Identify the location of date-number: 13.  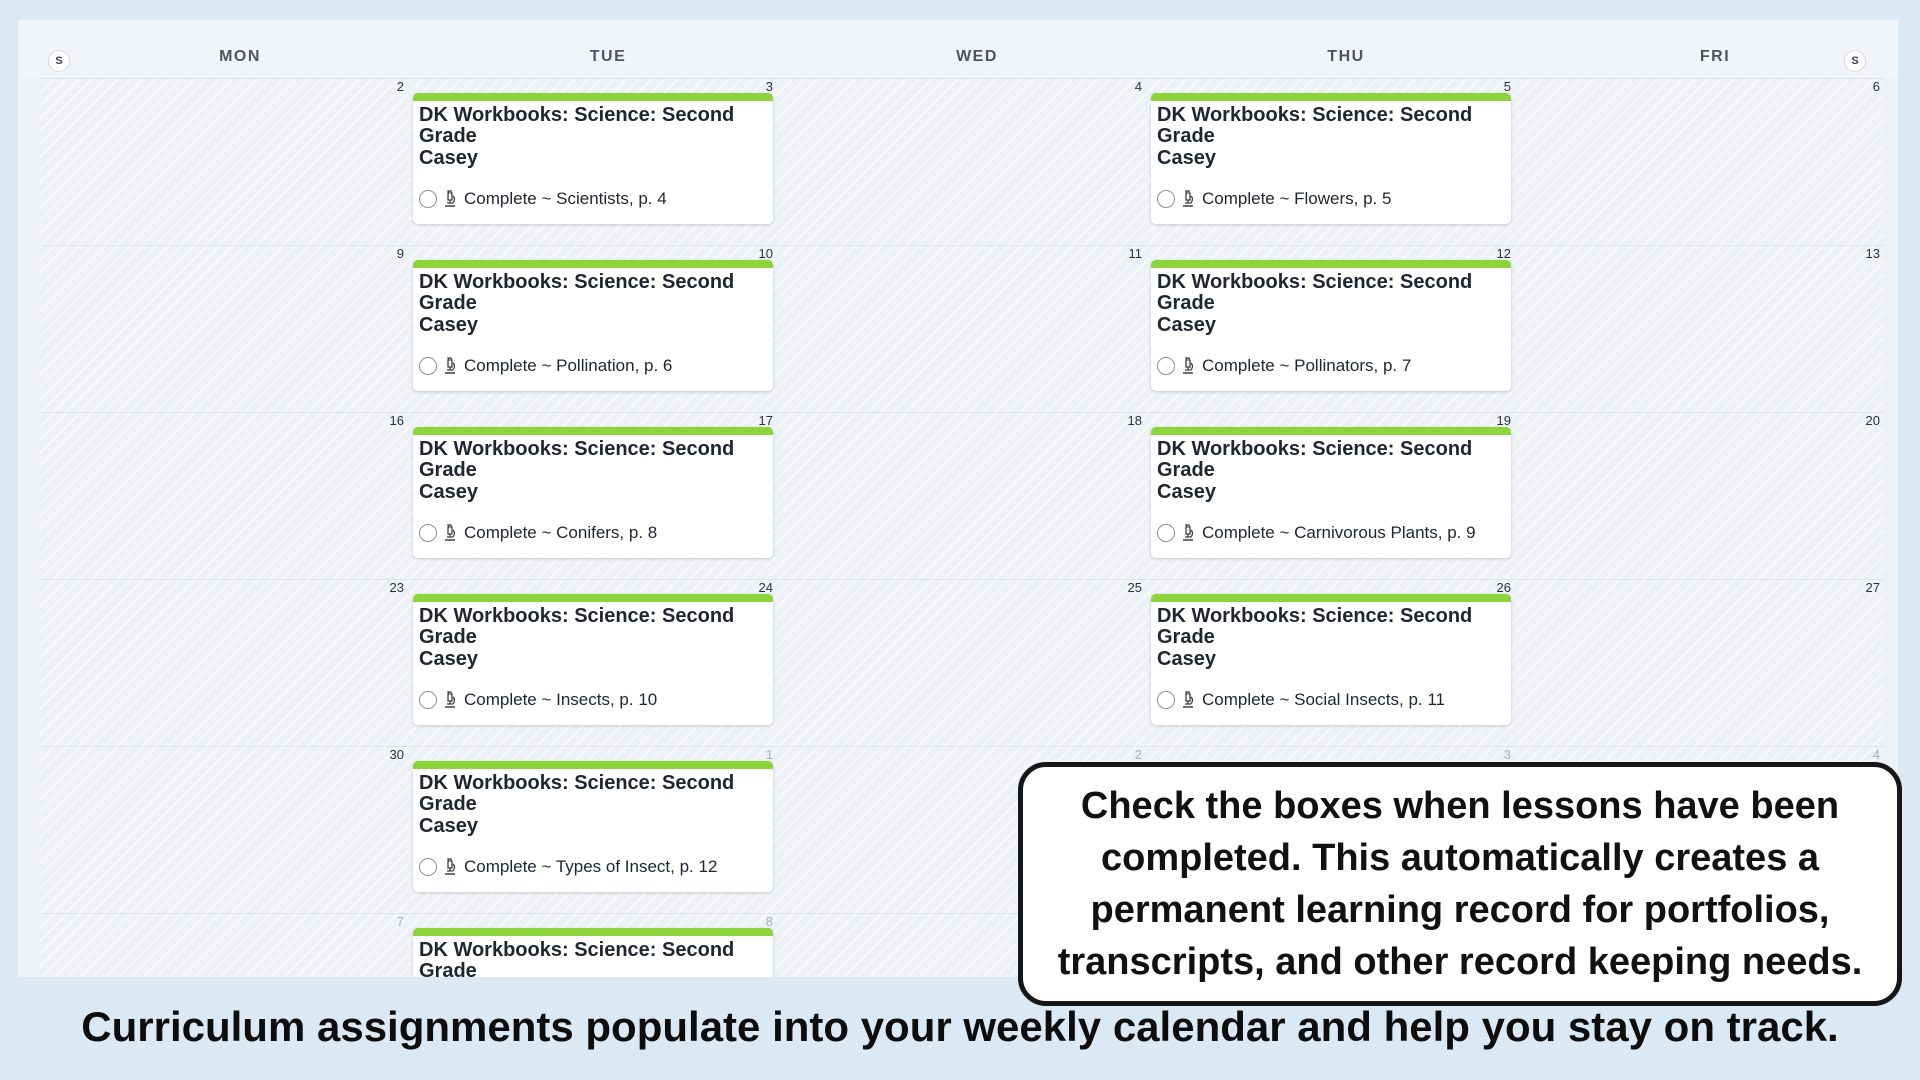
(1872, 253).